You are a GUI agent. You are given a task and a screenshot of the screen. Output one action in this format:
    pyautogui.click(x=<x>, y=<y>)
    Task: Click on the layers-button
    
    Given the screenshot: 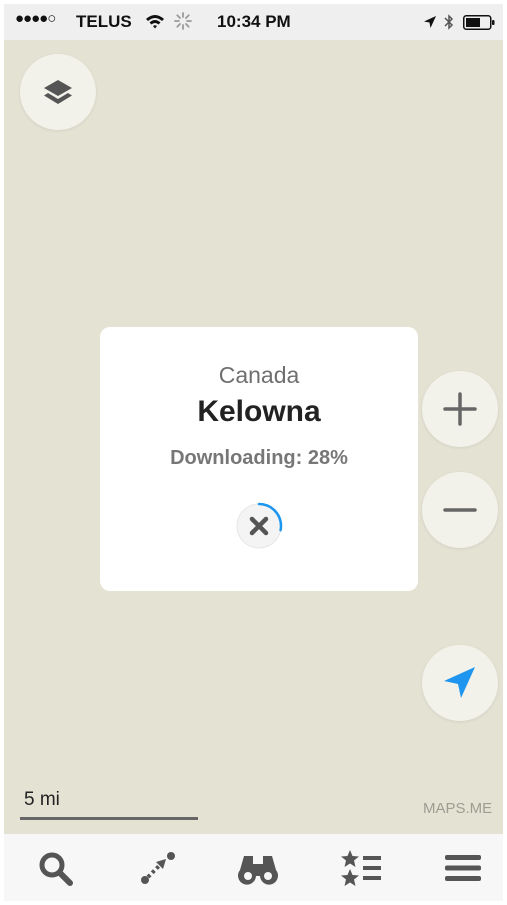 What is the action you would take?
    pyautogui.click(x=58, y=92)
    